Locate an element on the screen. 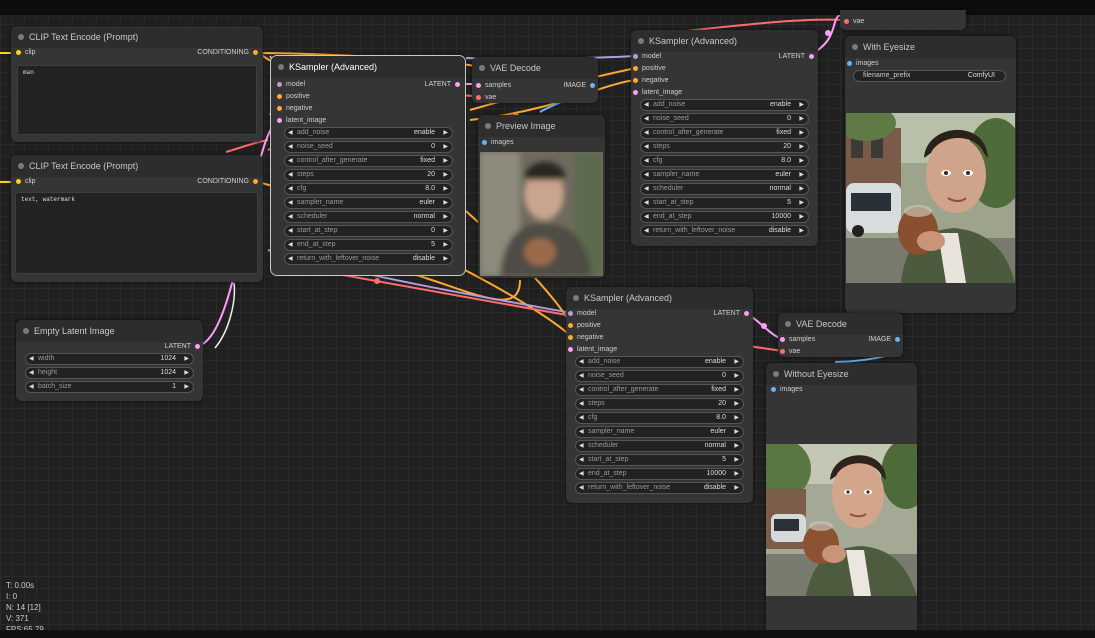 This screenshot has height=638, width=1095. prompt-textarea: man is located at coordinates (137, 100).